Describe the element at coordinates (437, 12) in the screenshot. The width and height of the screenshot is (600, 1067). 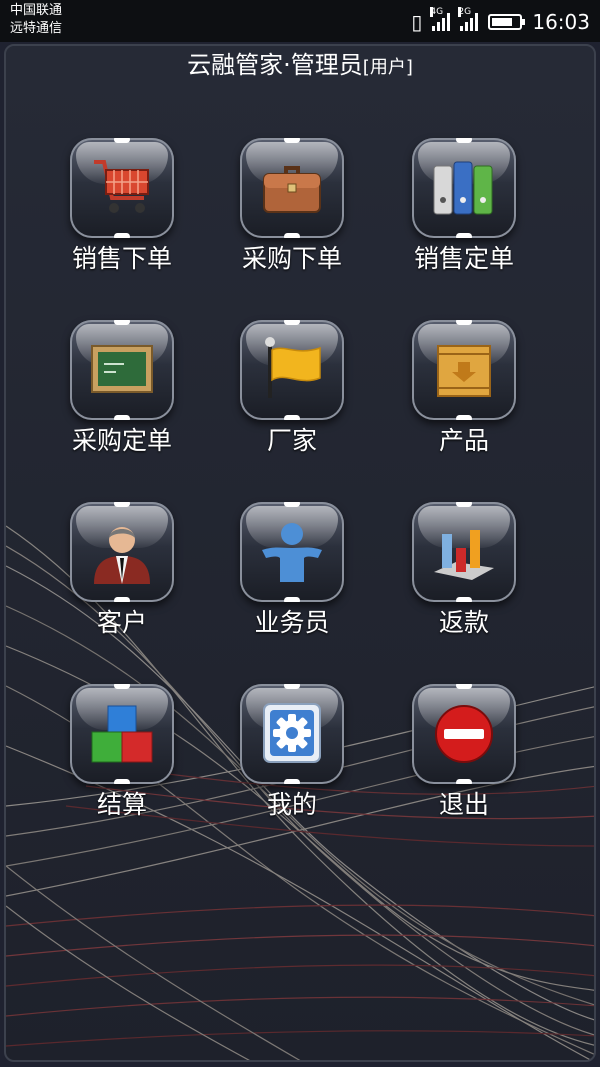
I see `net-type-1: 4G` at that location.